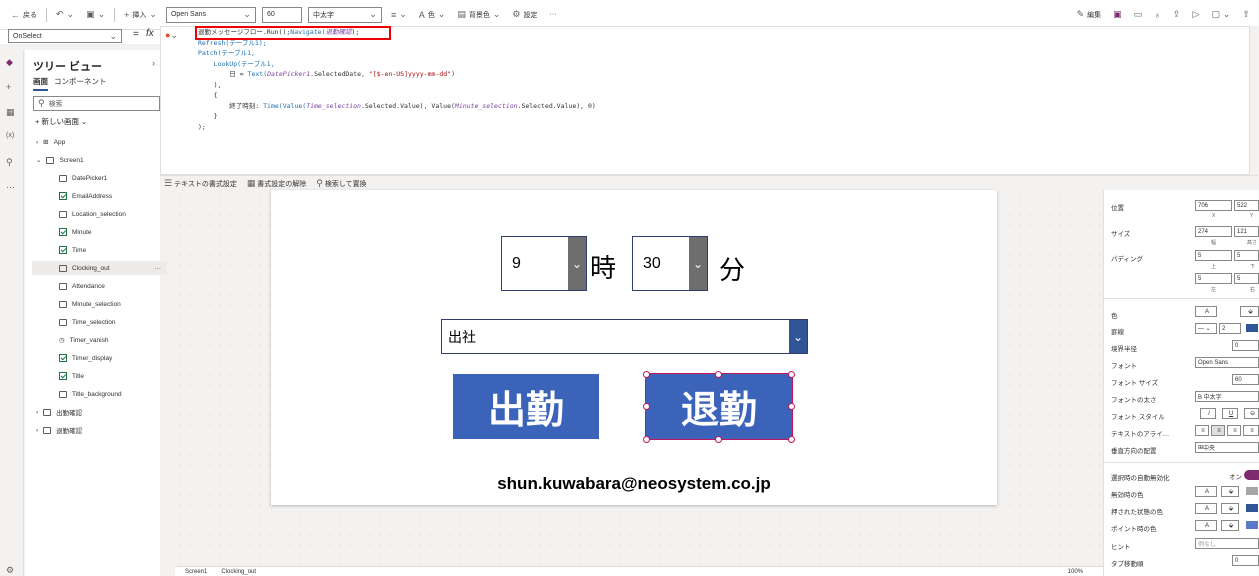 This screenshot has width=1259, height=576. I want to click on tree-item-location-selection: Location_selection, so click(92, 214).